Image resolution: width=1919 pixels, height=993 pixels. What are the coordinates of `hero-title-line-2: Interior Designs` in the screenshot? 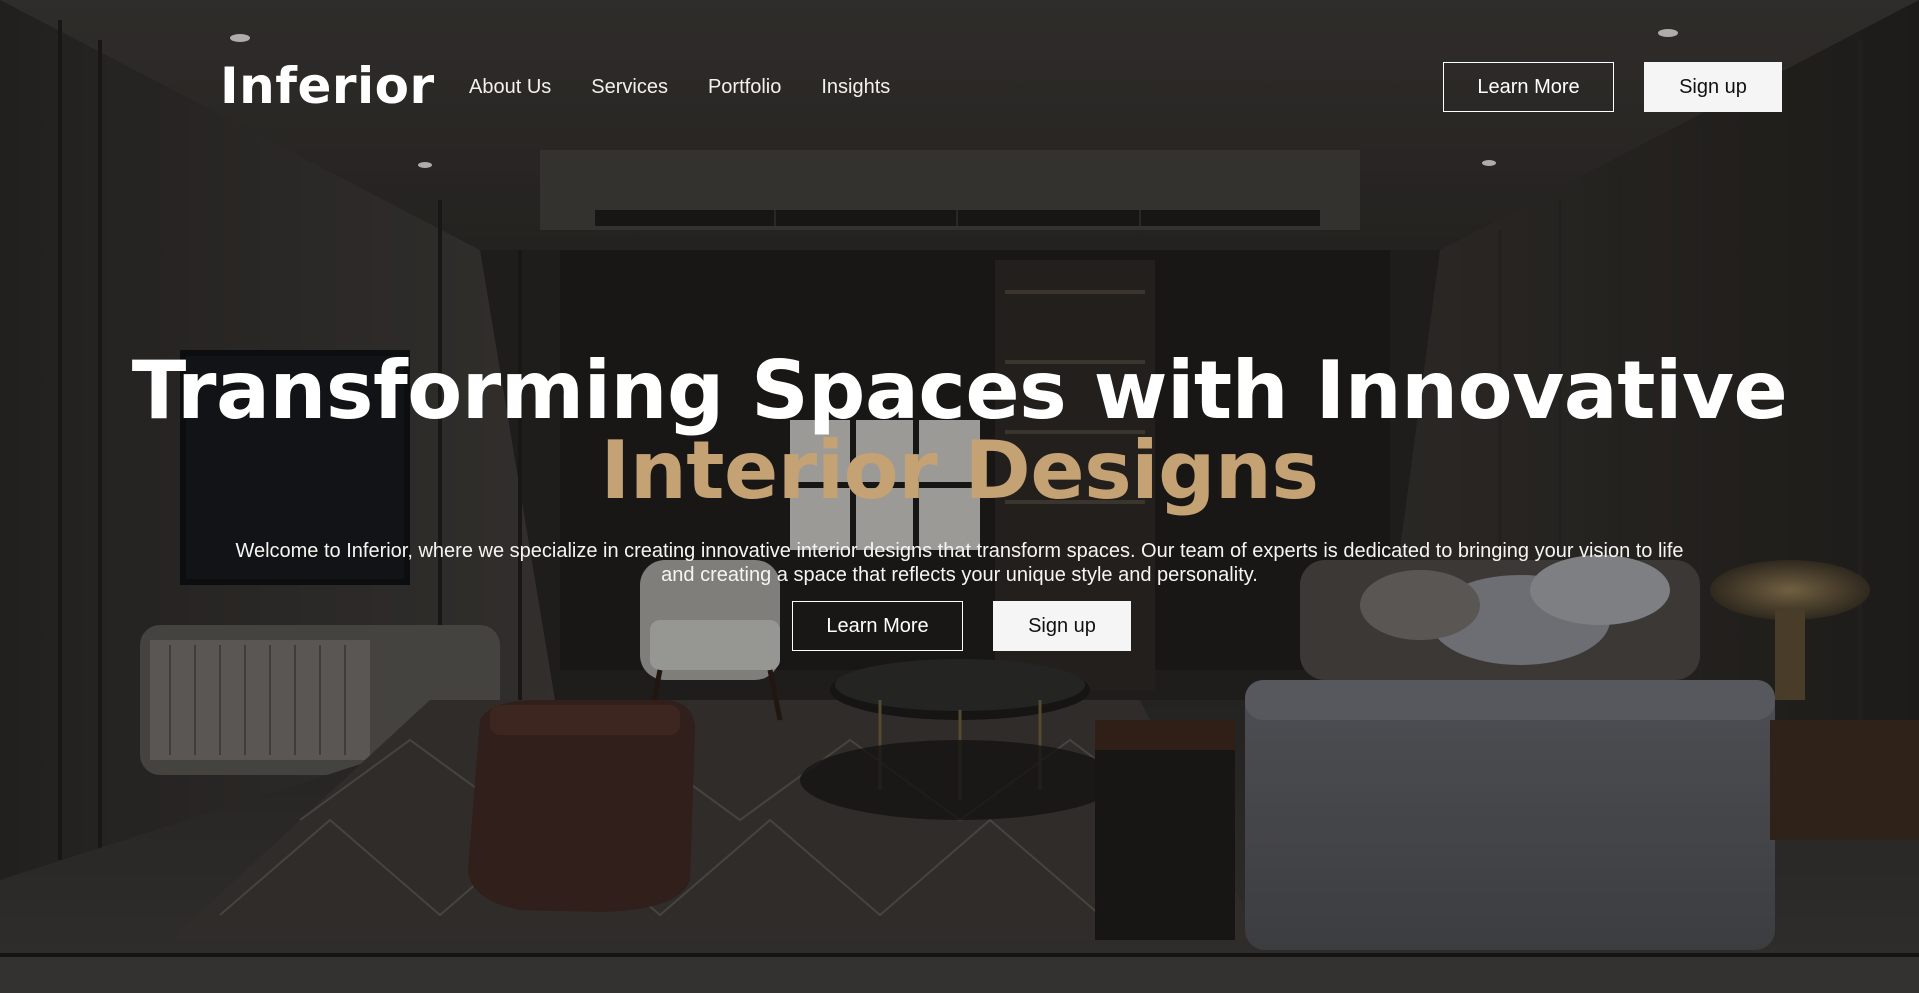 It's located at (959, 470).